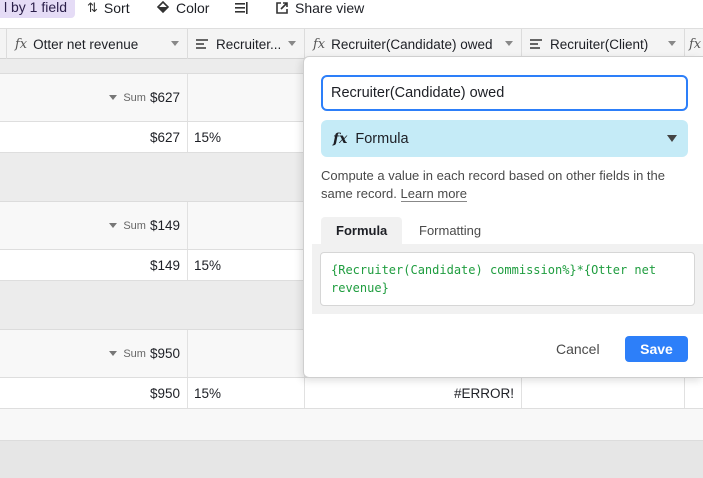 The image size is (703, 478). What do you see at coordinates (97, 137) in the screenshot?
I see `cell-otter-net-revenue: $627` at bounding box center [97, 137].